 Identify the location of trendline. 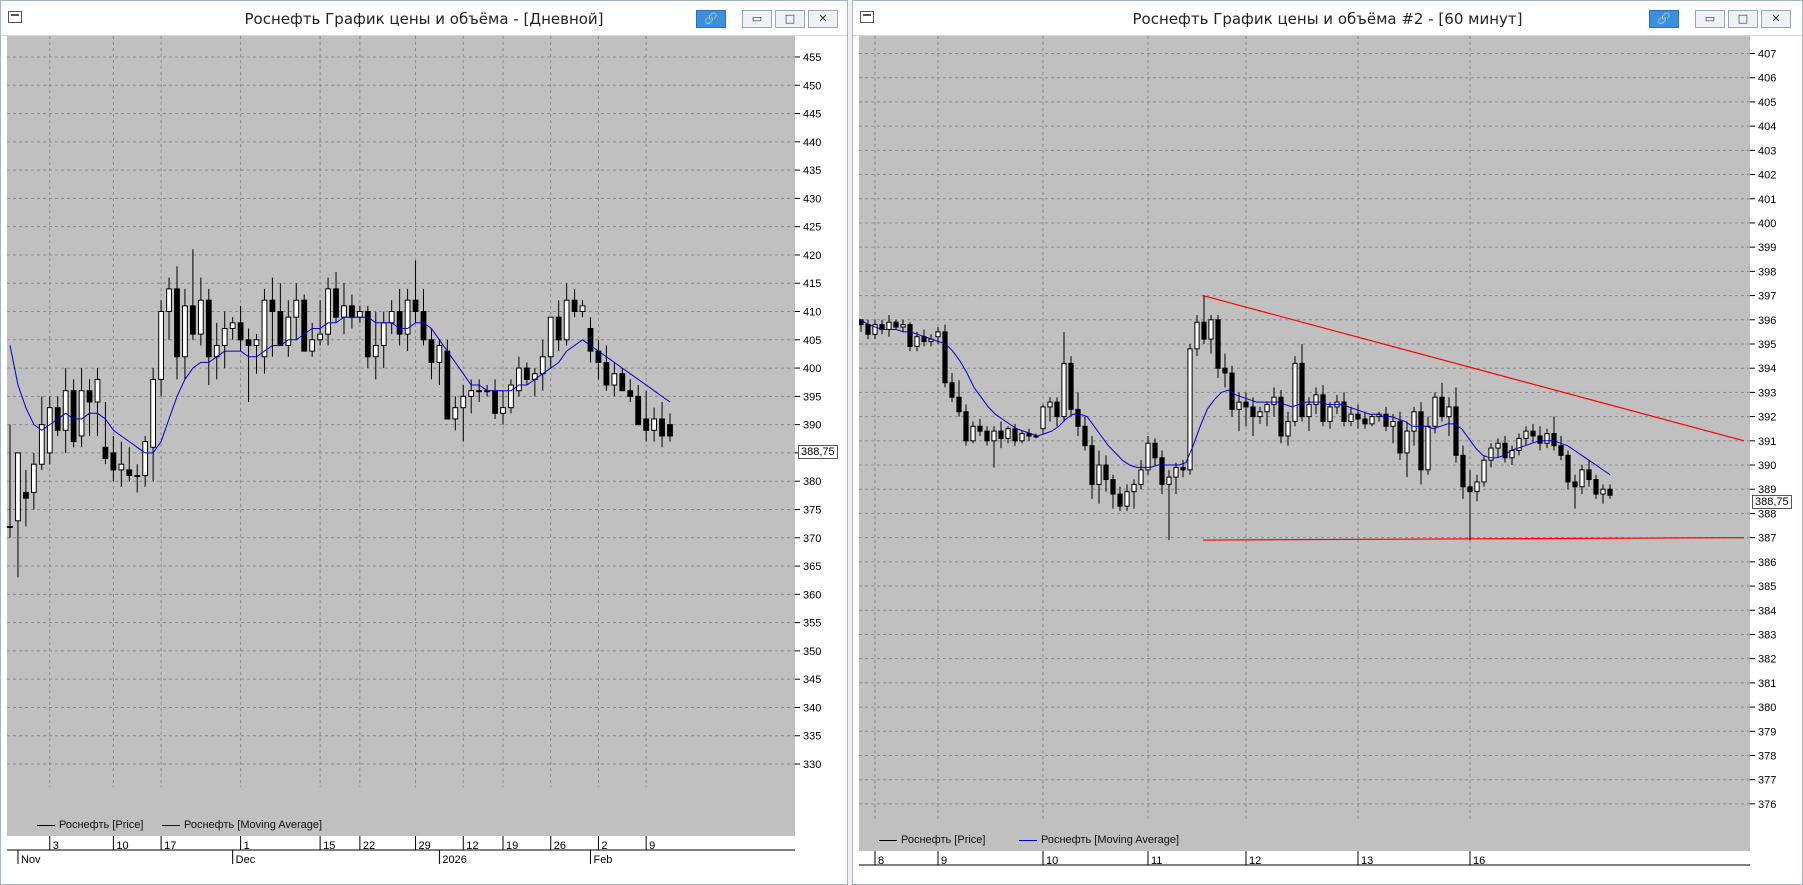
(1473, 368).